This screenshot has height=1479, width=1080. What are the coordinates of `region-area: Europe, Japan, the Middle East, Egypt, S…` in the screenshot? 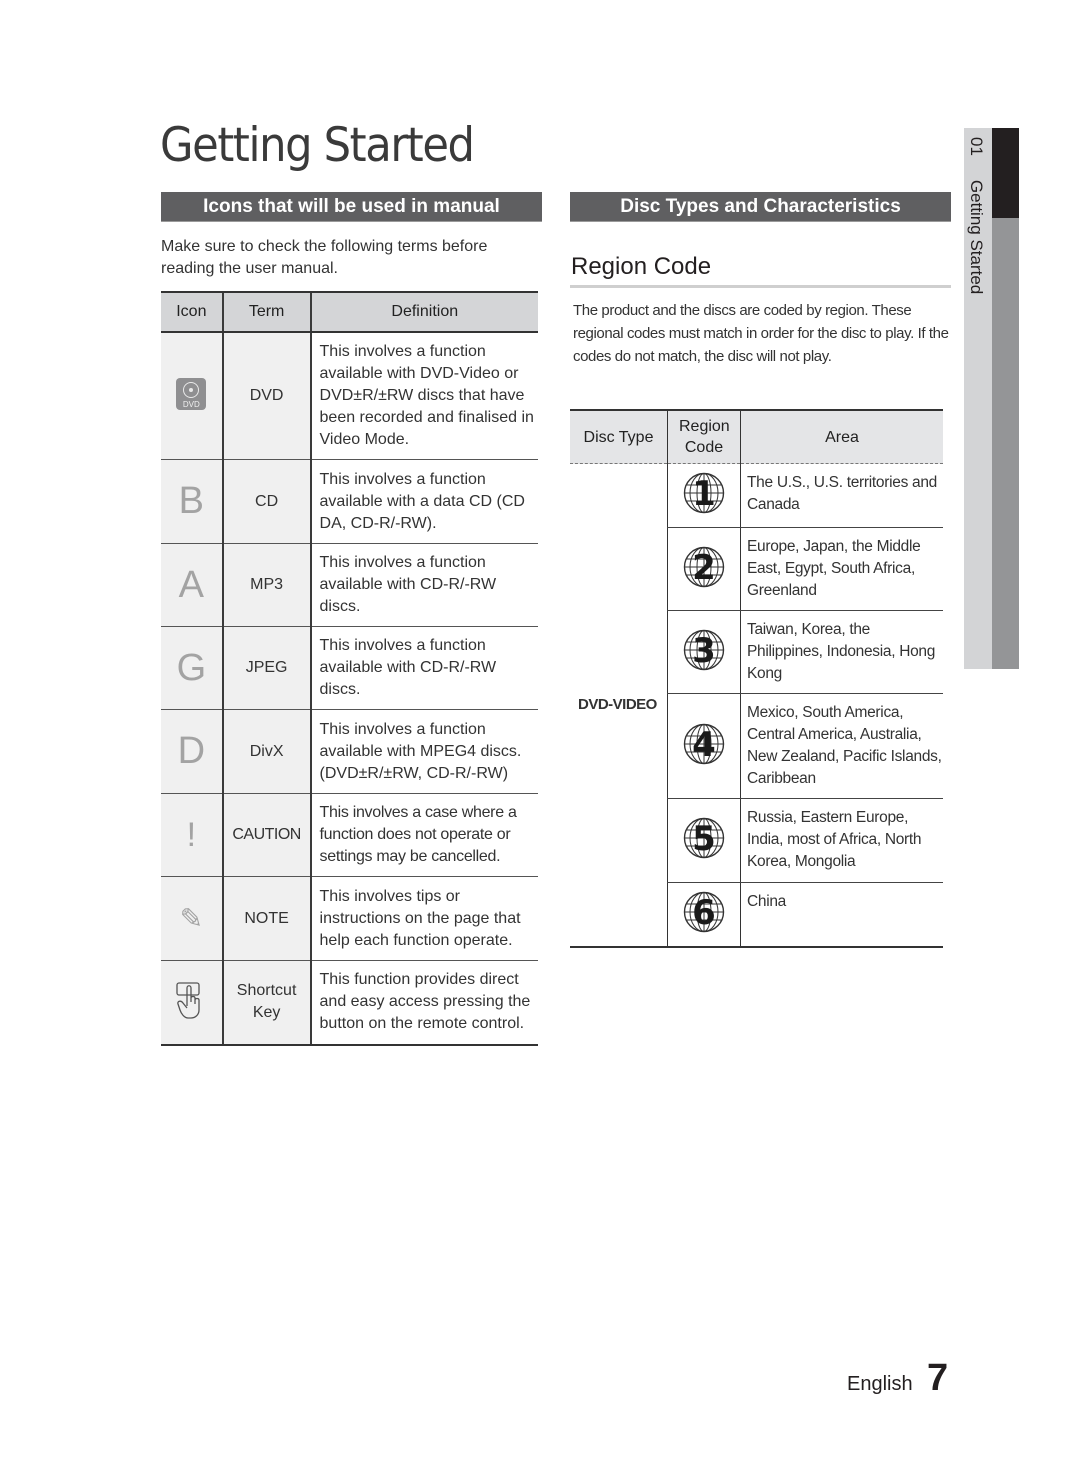 It's located at (841, 569).